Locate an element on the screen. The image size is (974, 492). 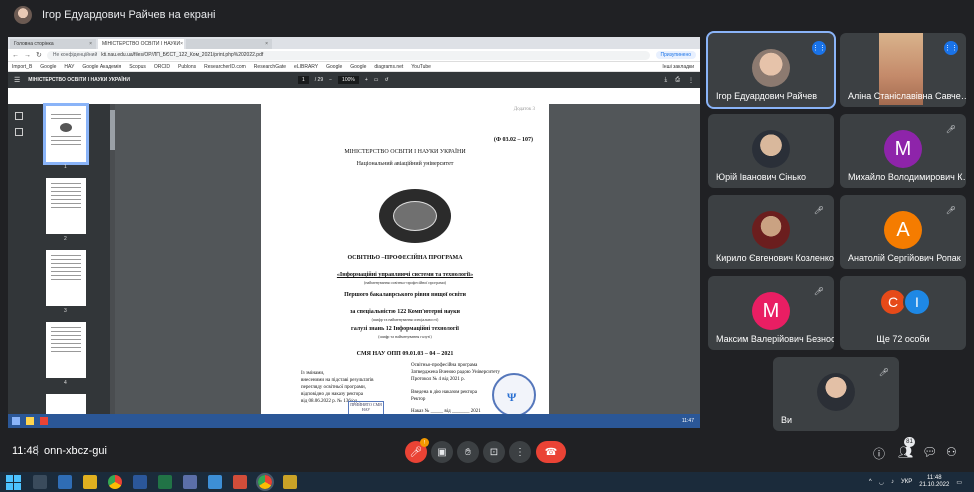
doc-note: перегляду освітньої програми, is located at coordinates (333, 387).